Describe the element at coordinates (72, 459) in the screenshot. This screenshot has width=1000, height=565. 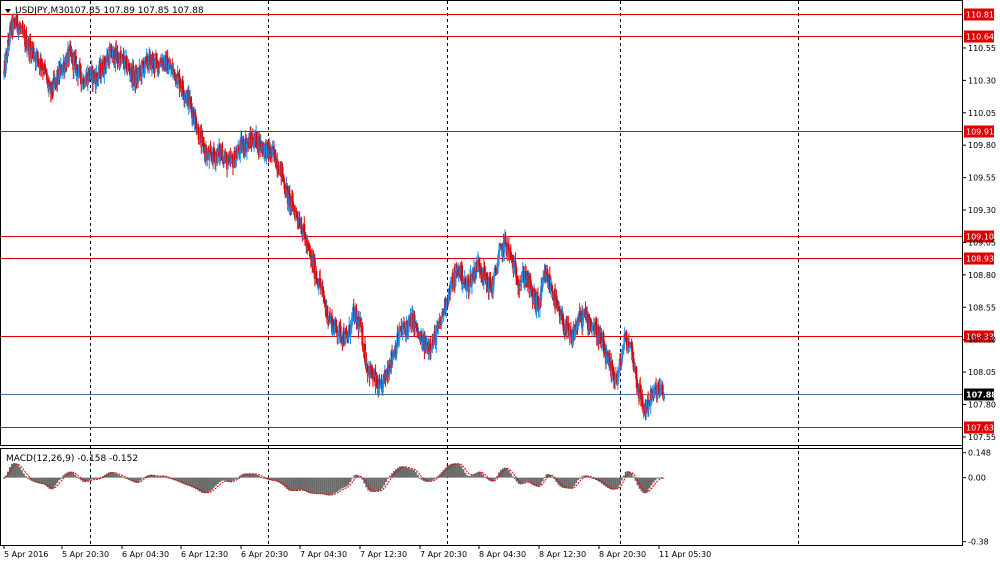
I see `macd-label: MACD(12,26,9) -0.158 -0.152` at that location.